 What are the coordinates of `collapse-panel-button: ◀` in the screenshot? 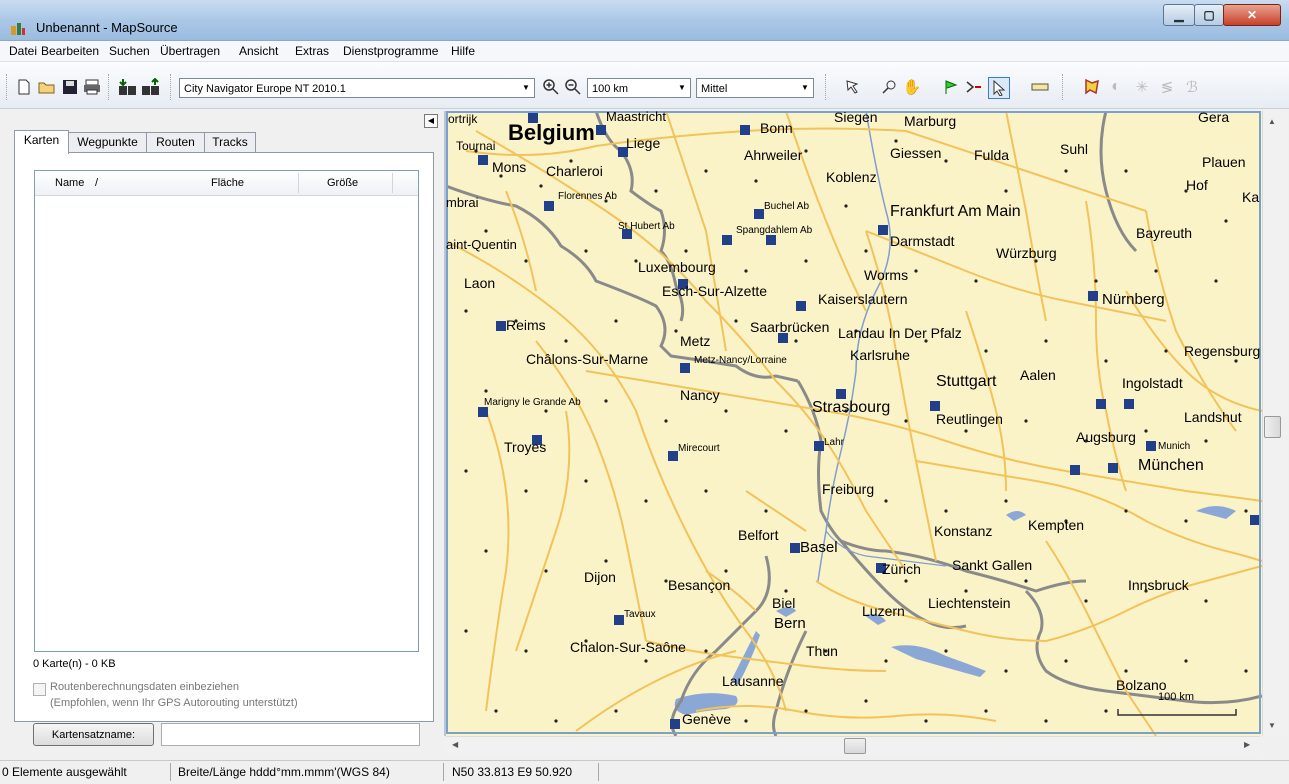 It's located at (431, 121).